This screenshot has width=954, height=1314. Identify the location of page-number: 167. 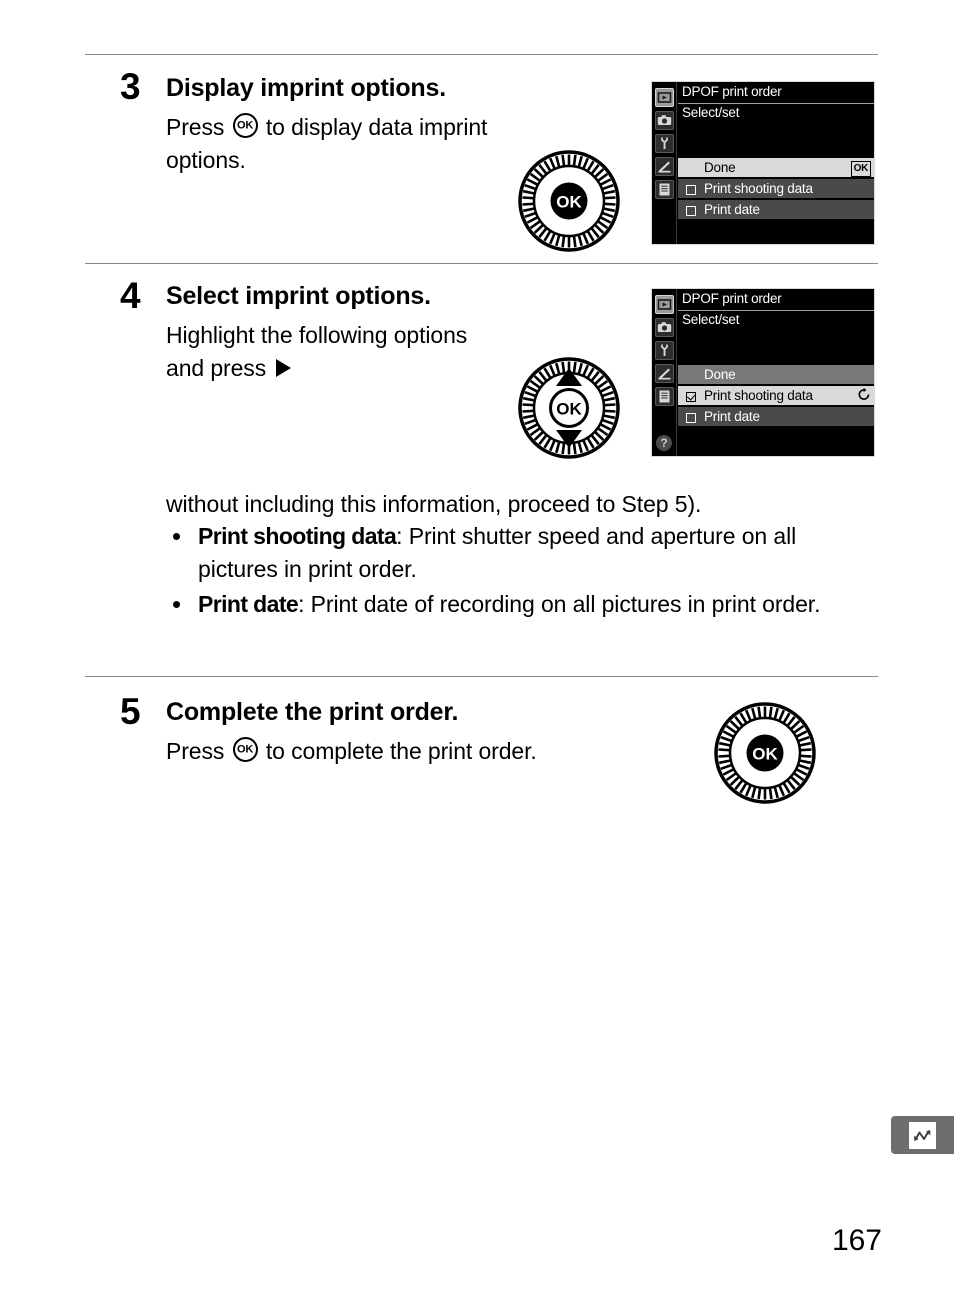
(856, 1240).